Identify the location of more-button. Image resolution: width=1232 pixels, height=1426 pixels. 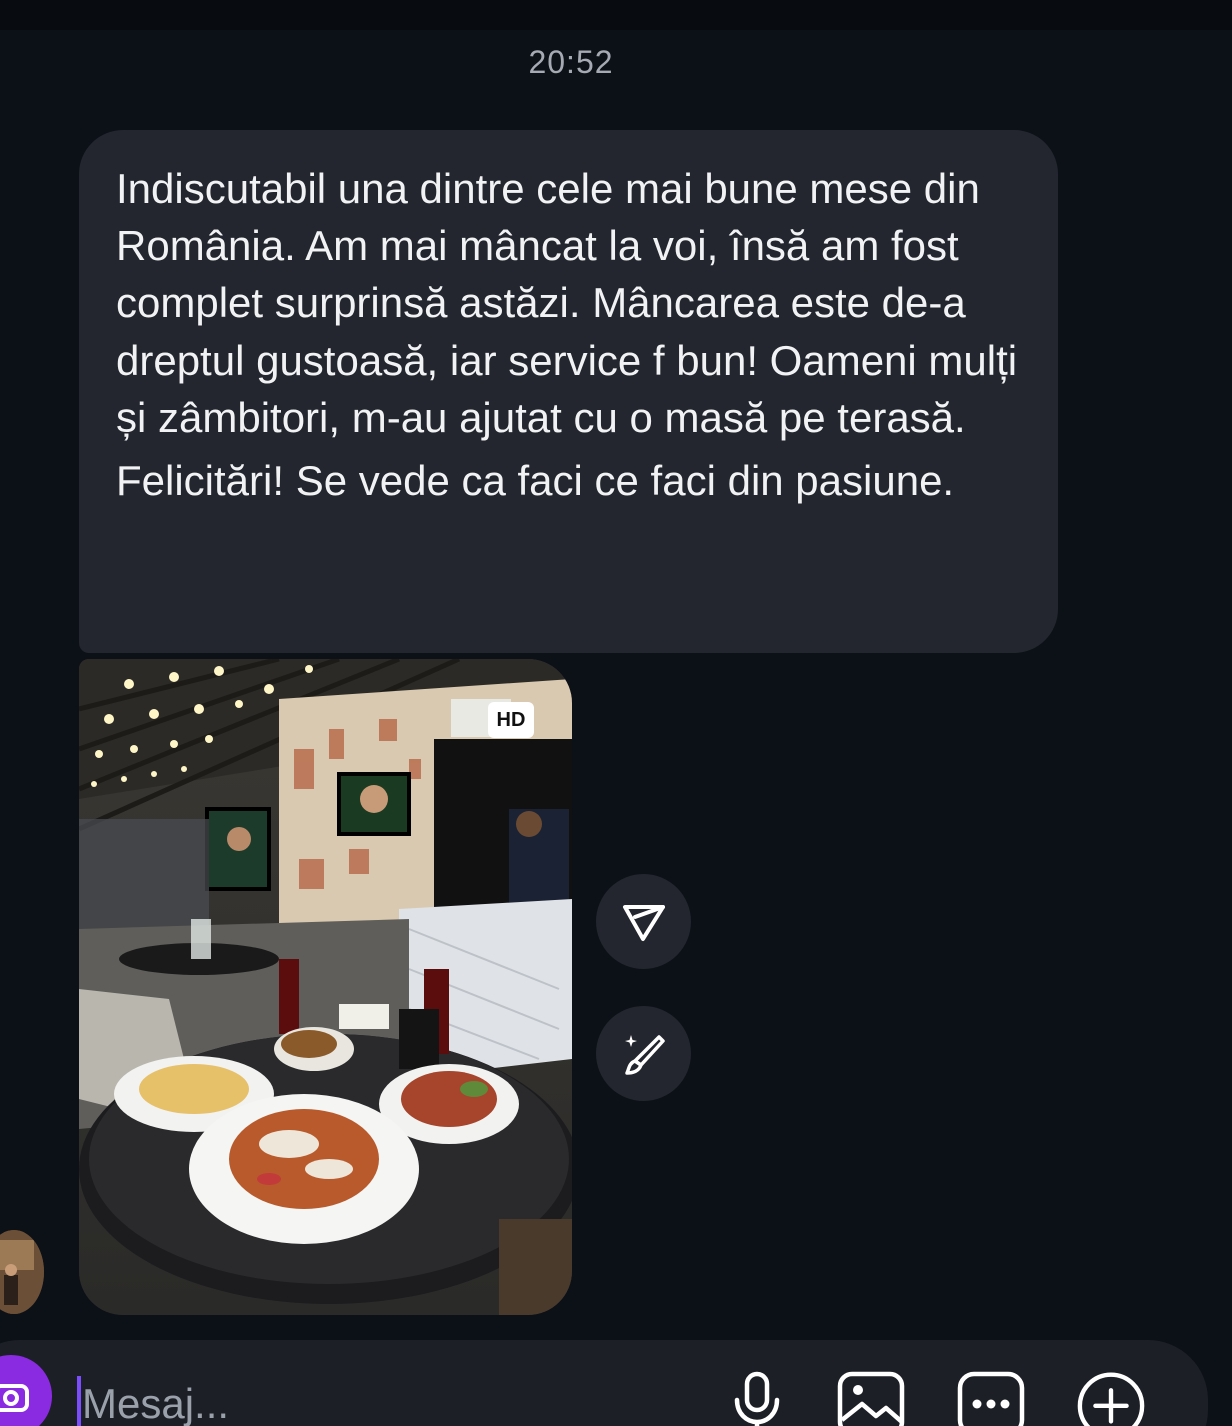
(991, 1398).